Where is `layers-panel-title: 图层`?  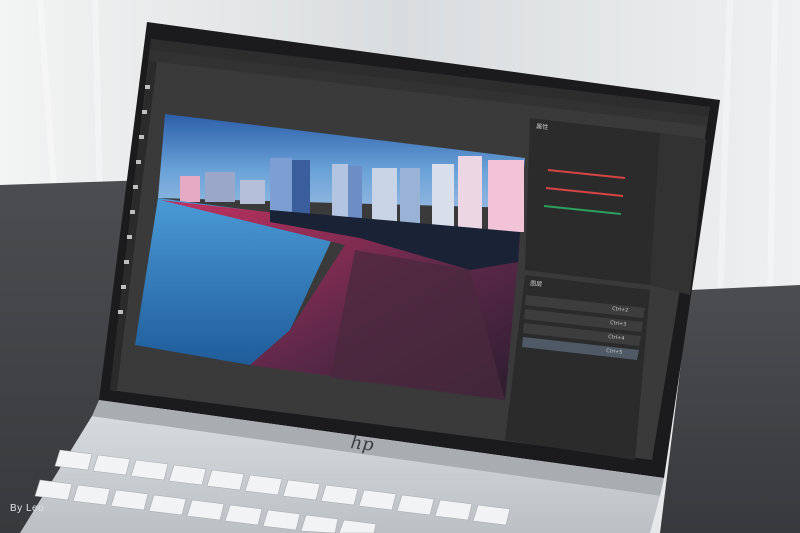 layers-panel-title: 图层 is located at coordinates (536, 284).